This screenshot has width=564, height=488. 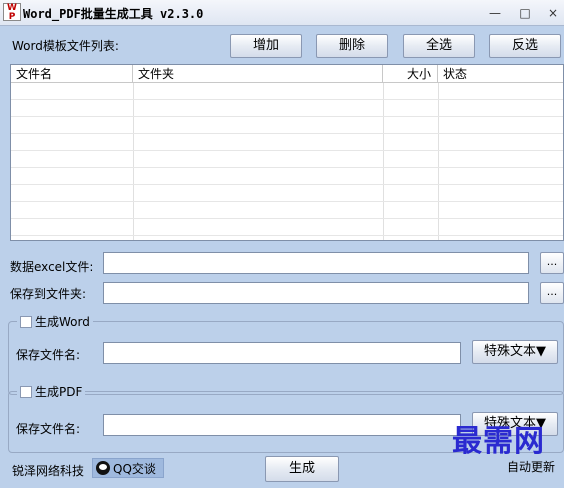 What do you see at coordinates (26, 321) in the screenshot?
I see `generate-word-checkbox` at bounding box center [26, 321].